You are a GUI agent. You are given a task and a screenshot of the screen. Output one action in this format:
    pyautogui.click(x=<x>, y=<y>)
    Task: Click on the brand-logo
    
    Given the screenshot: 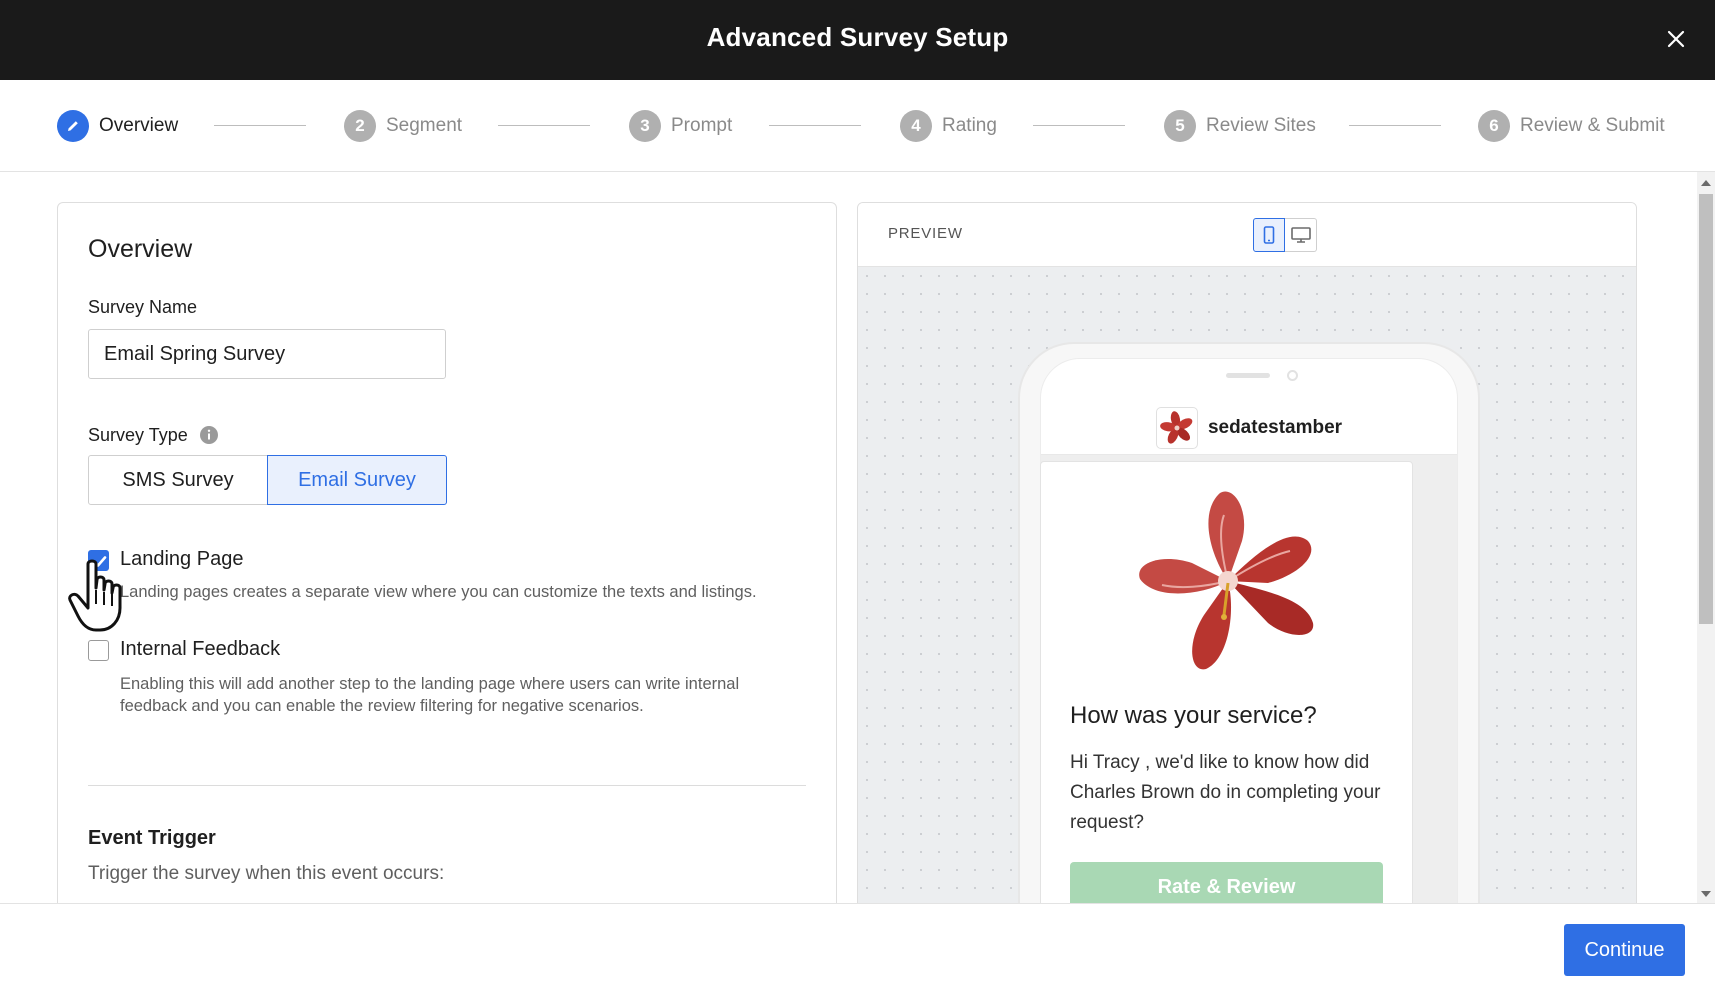 What is the action you would take?
    pyautogui.click(x=1176, y=427)
    